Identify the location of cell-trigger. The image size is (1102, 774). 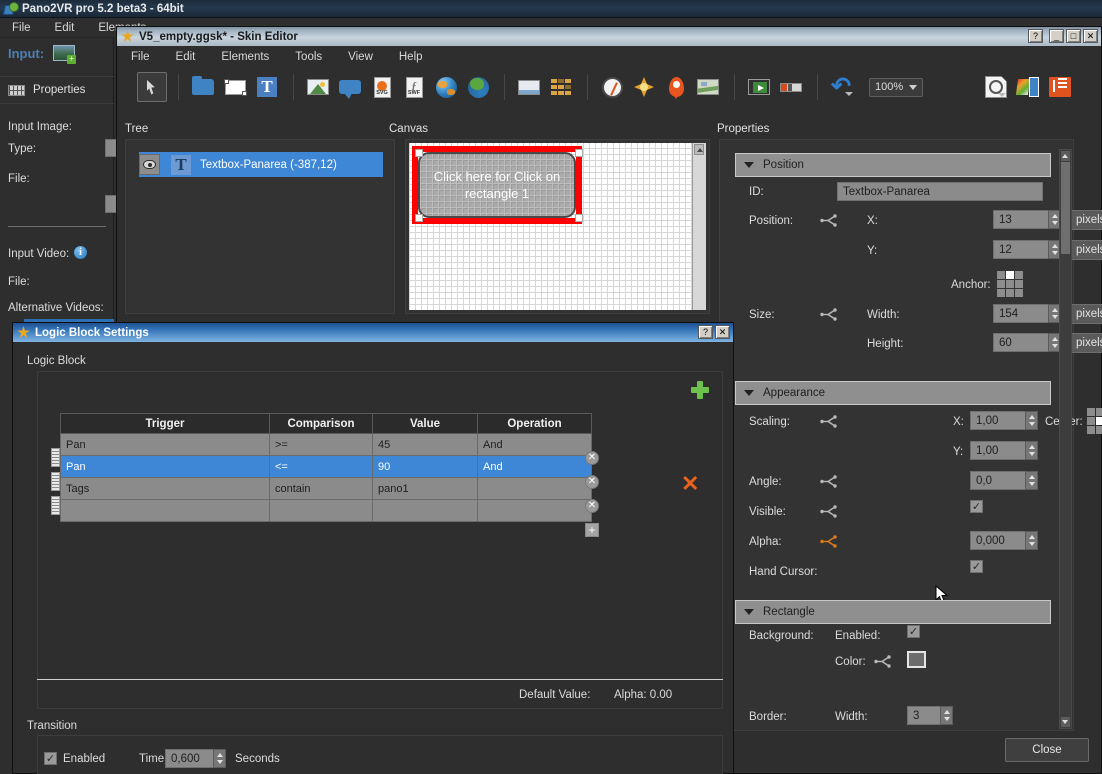
(165, 510).